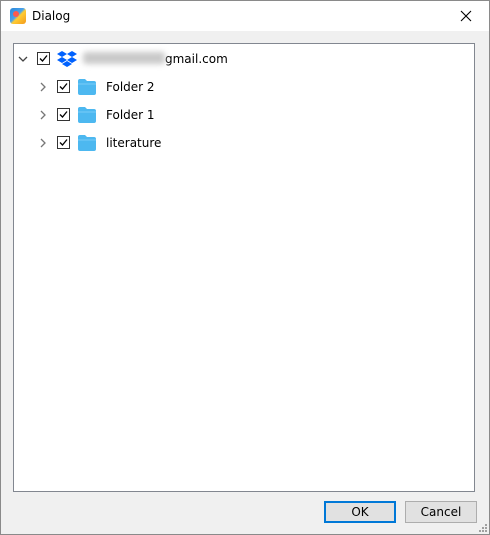  What do you see at coordinates (482, 527) in the screenshot?
I see `resize-grip-icon` at bounding box center [482, 527].